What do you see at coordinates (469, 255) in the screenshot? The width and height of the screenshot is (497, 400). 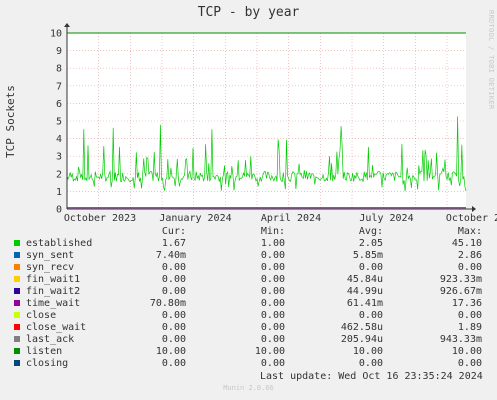 I see `legend-max-value: 2.86` at bounding box center [469, 255].